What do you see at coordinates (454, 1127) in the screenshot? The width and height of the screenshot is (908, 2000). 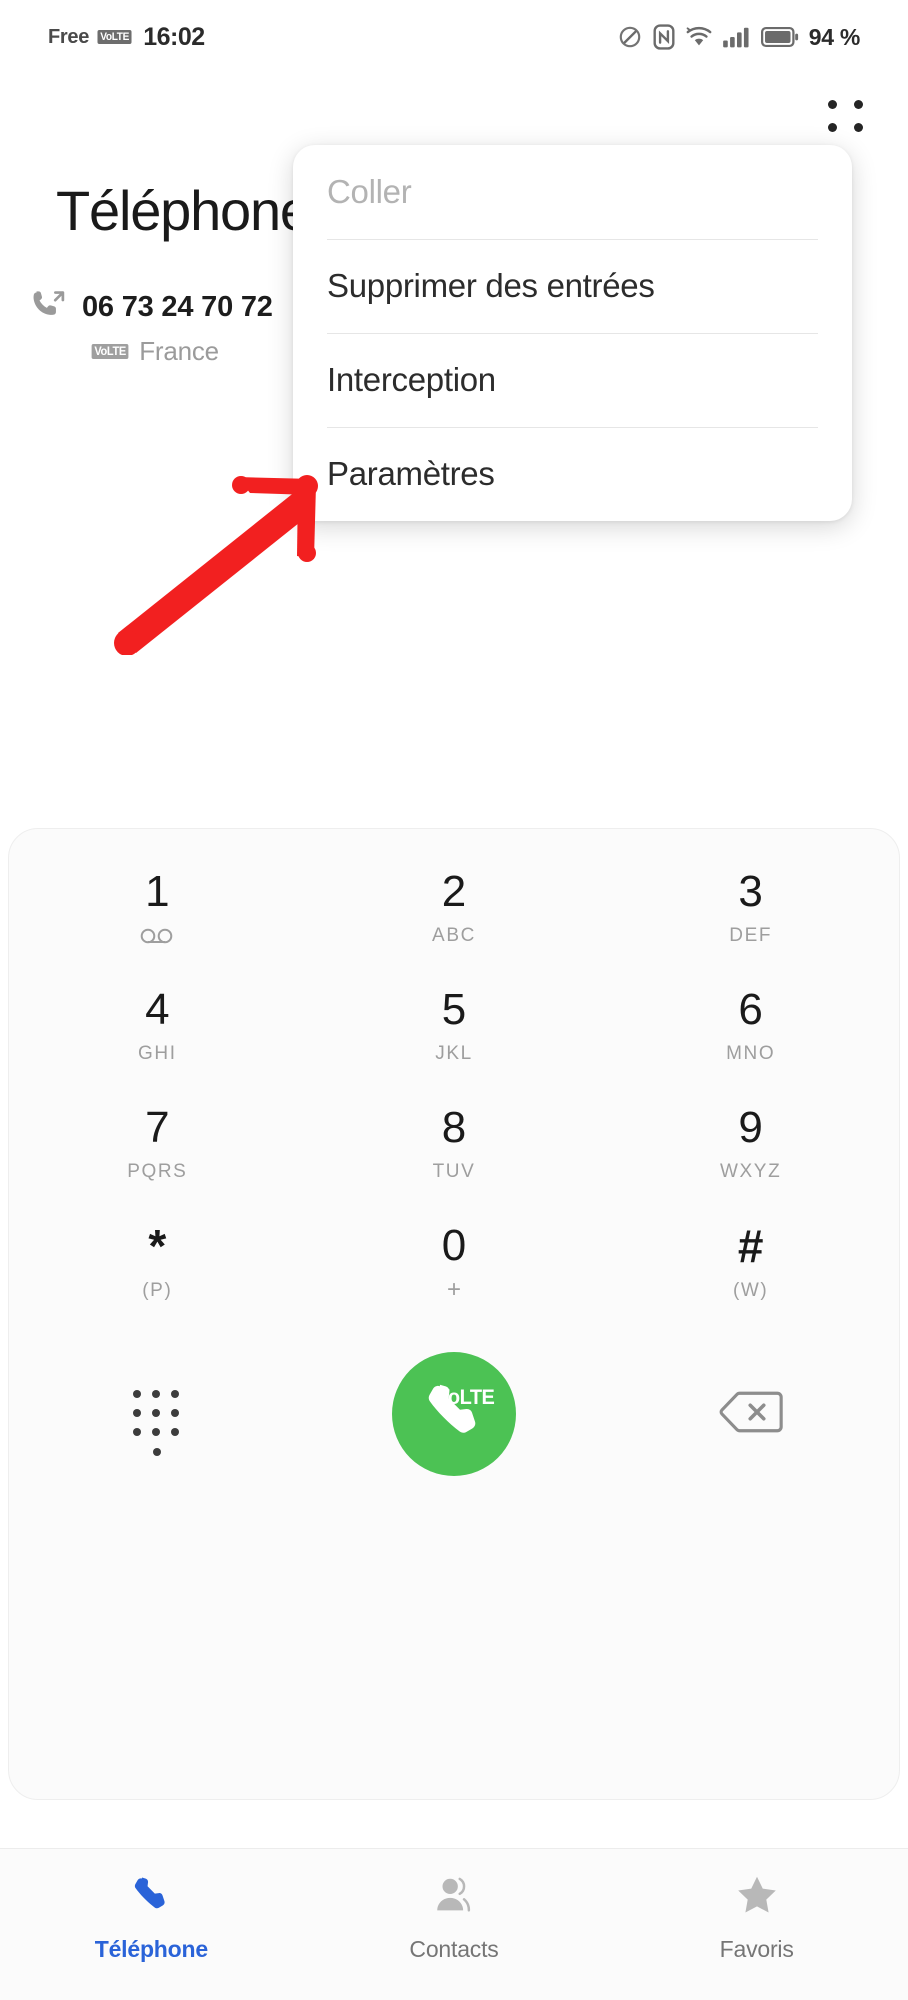 I see `dialpad-key-8-digit: 8` at bounding box center [454, 1127].